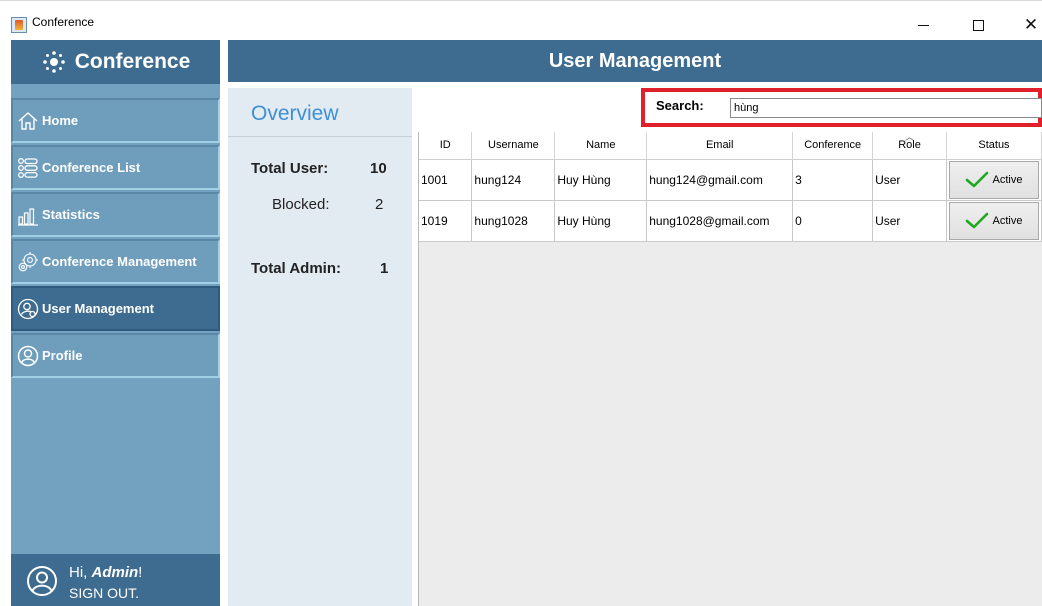  Describe the element at coordinates (833, 221) in the screenshot. I see `cell-conference: 0` at that location.